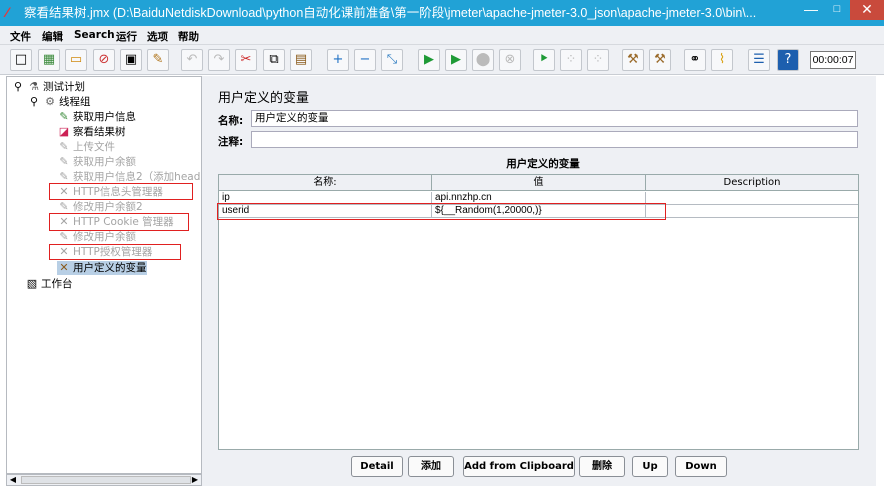  What do you see at coordinates (660, 60) in the screenshot?
I see `clear-all-icon: ⚒` at bounding box center [660, 60].